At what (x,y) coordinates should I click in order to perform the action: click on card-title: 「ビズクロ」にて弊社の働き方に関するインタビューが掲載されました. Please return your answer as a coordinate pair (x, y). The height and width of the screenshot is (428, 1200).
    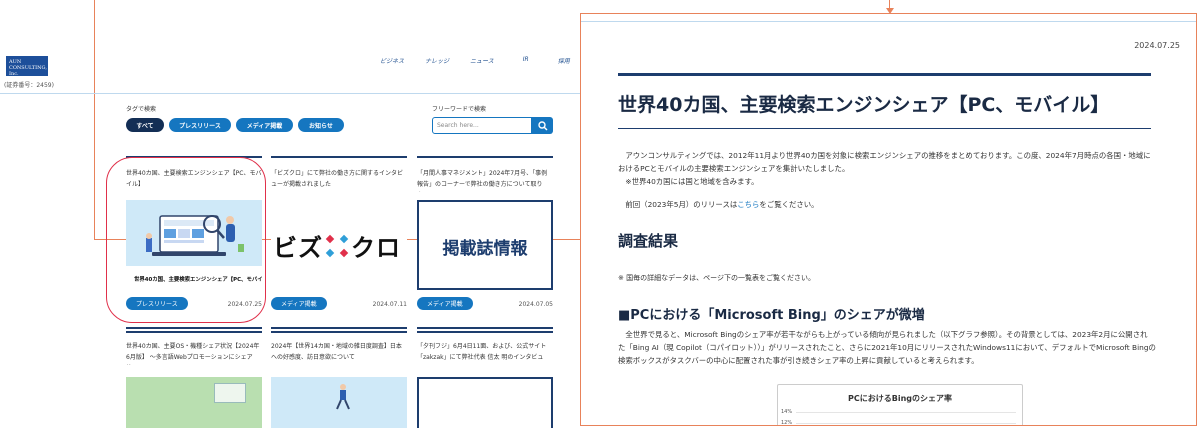
    Looking at the image, I should click on (339, 180).